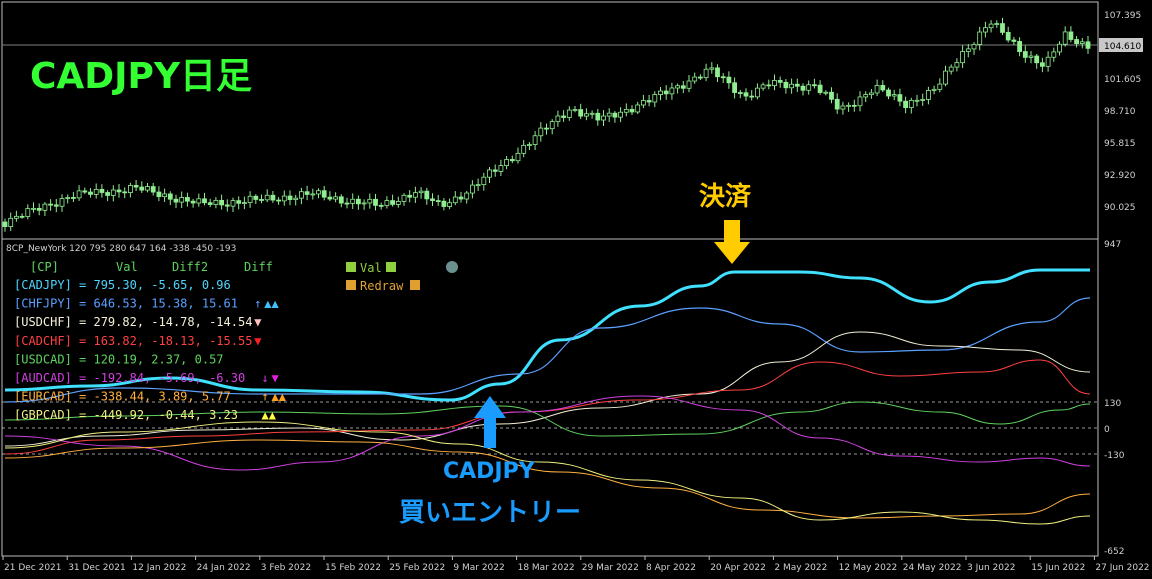  I want to click on val-swatch-end, so click(391, 267).